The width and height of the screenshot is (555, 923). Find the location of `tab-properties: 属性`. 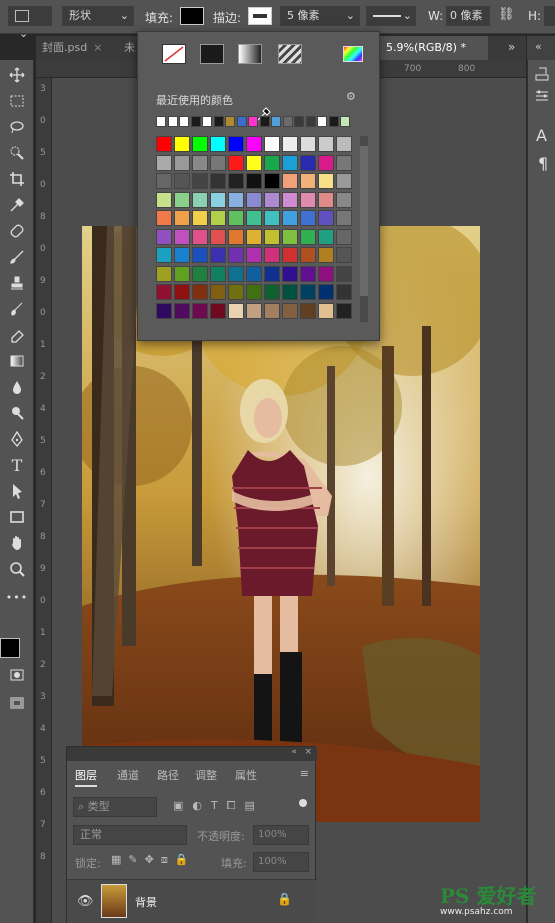

tab-properties: 属性 is located at coordinates (246, 776).